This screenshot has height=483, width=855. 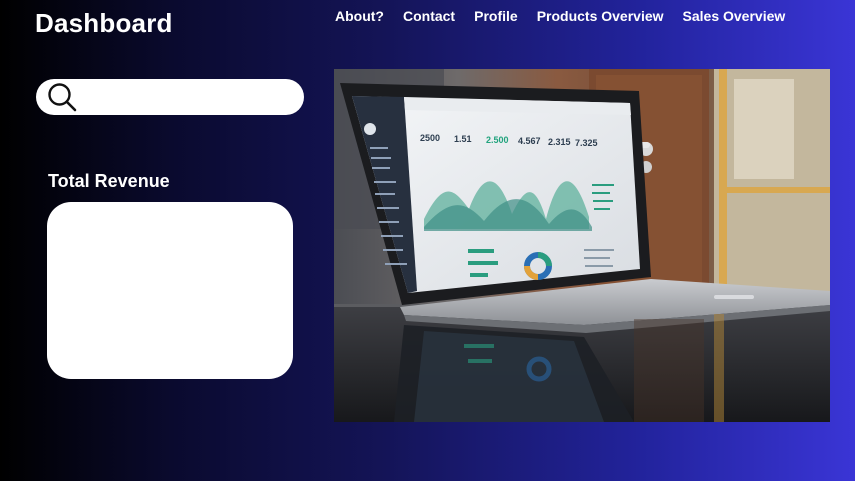 I want to click on total-revenue-card, so click(x=170, y=290).